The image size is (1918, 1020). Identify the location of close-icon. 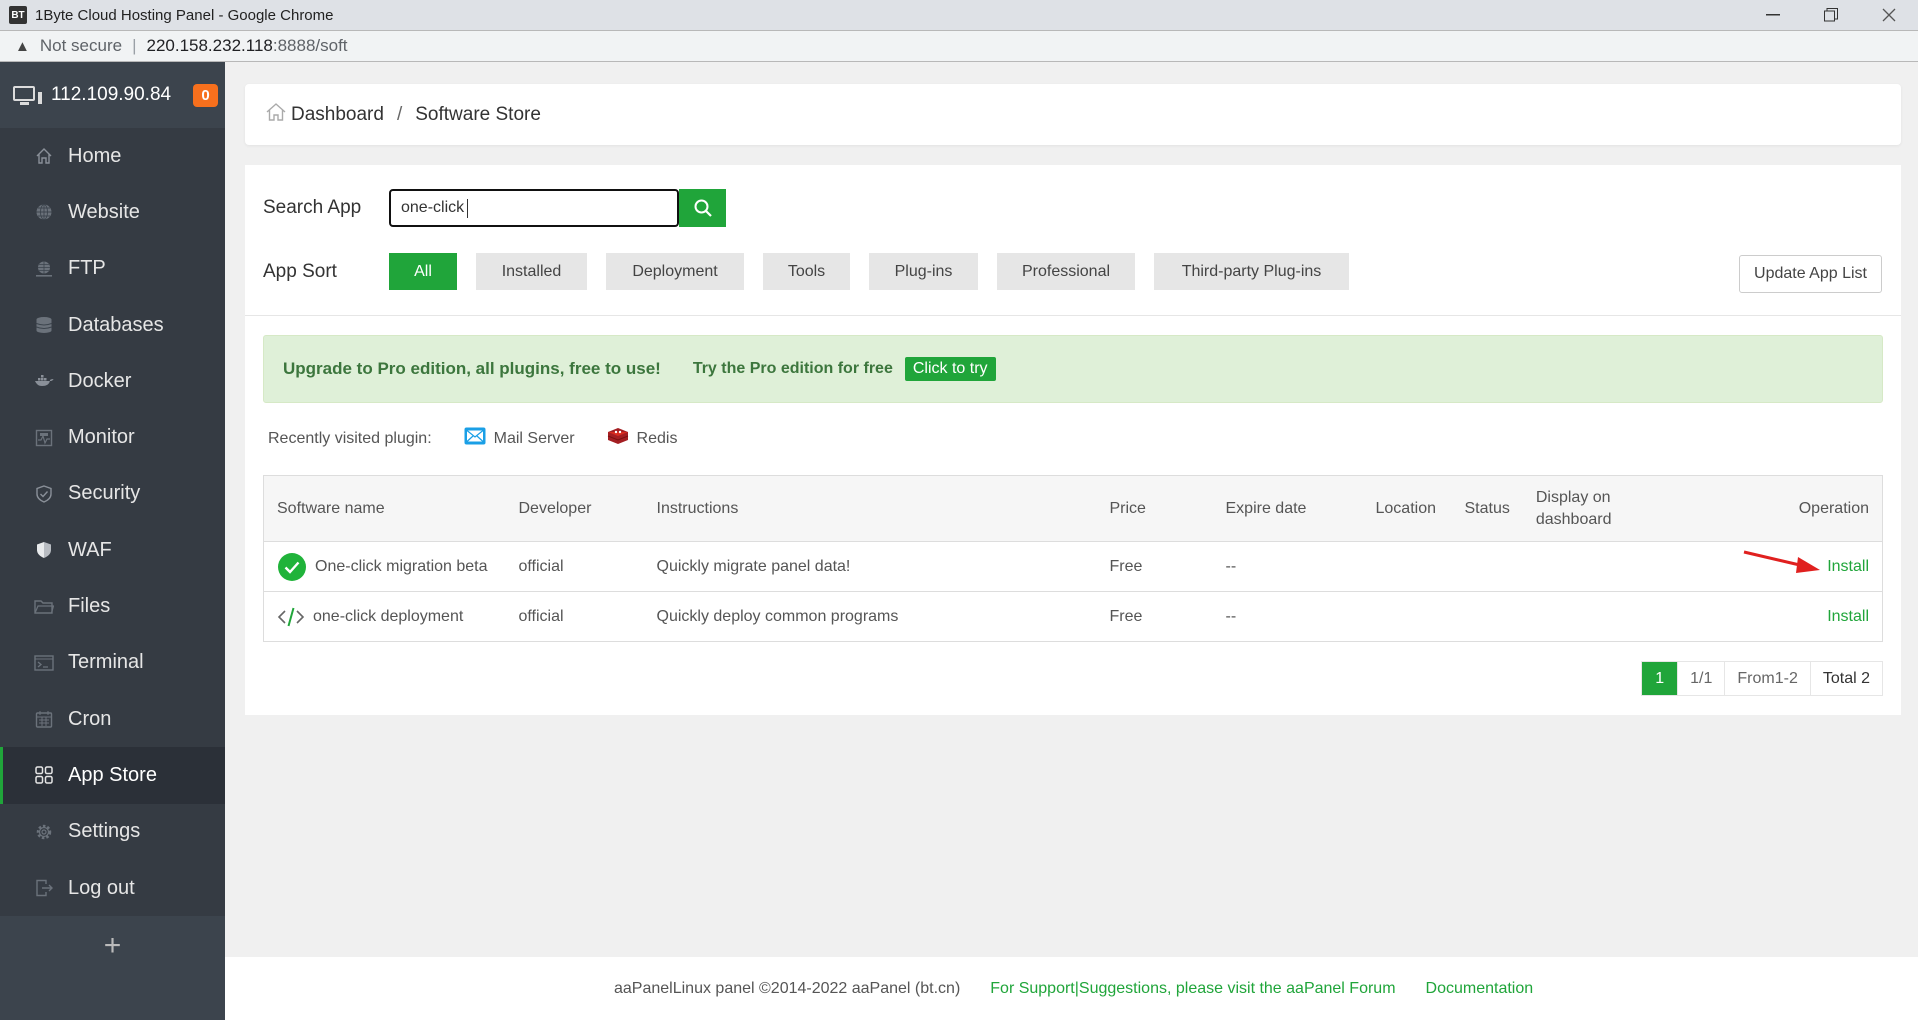
(1889, 15).